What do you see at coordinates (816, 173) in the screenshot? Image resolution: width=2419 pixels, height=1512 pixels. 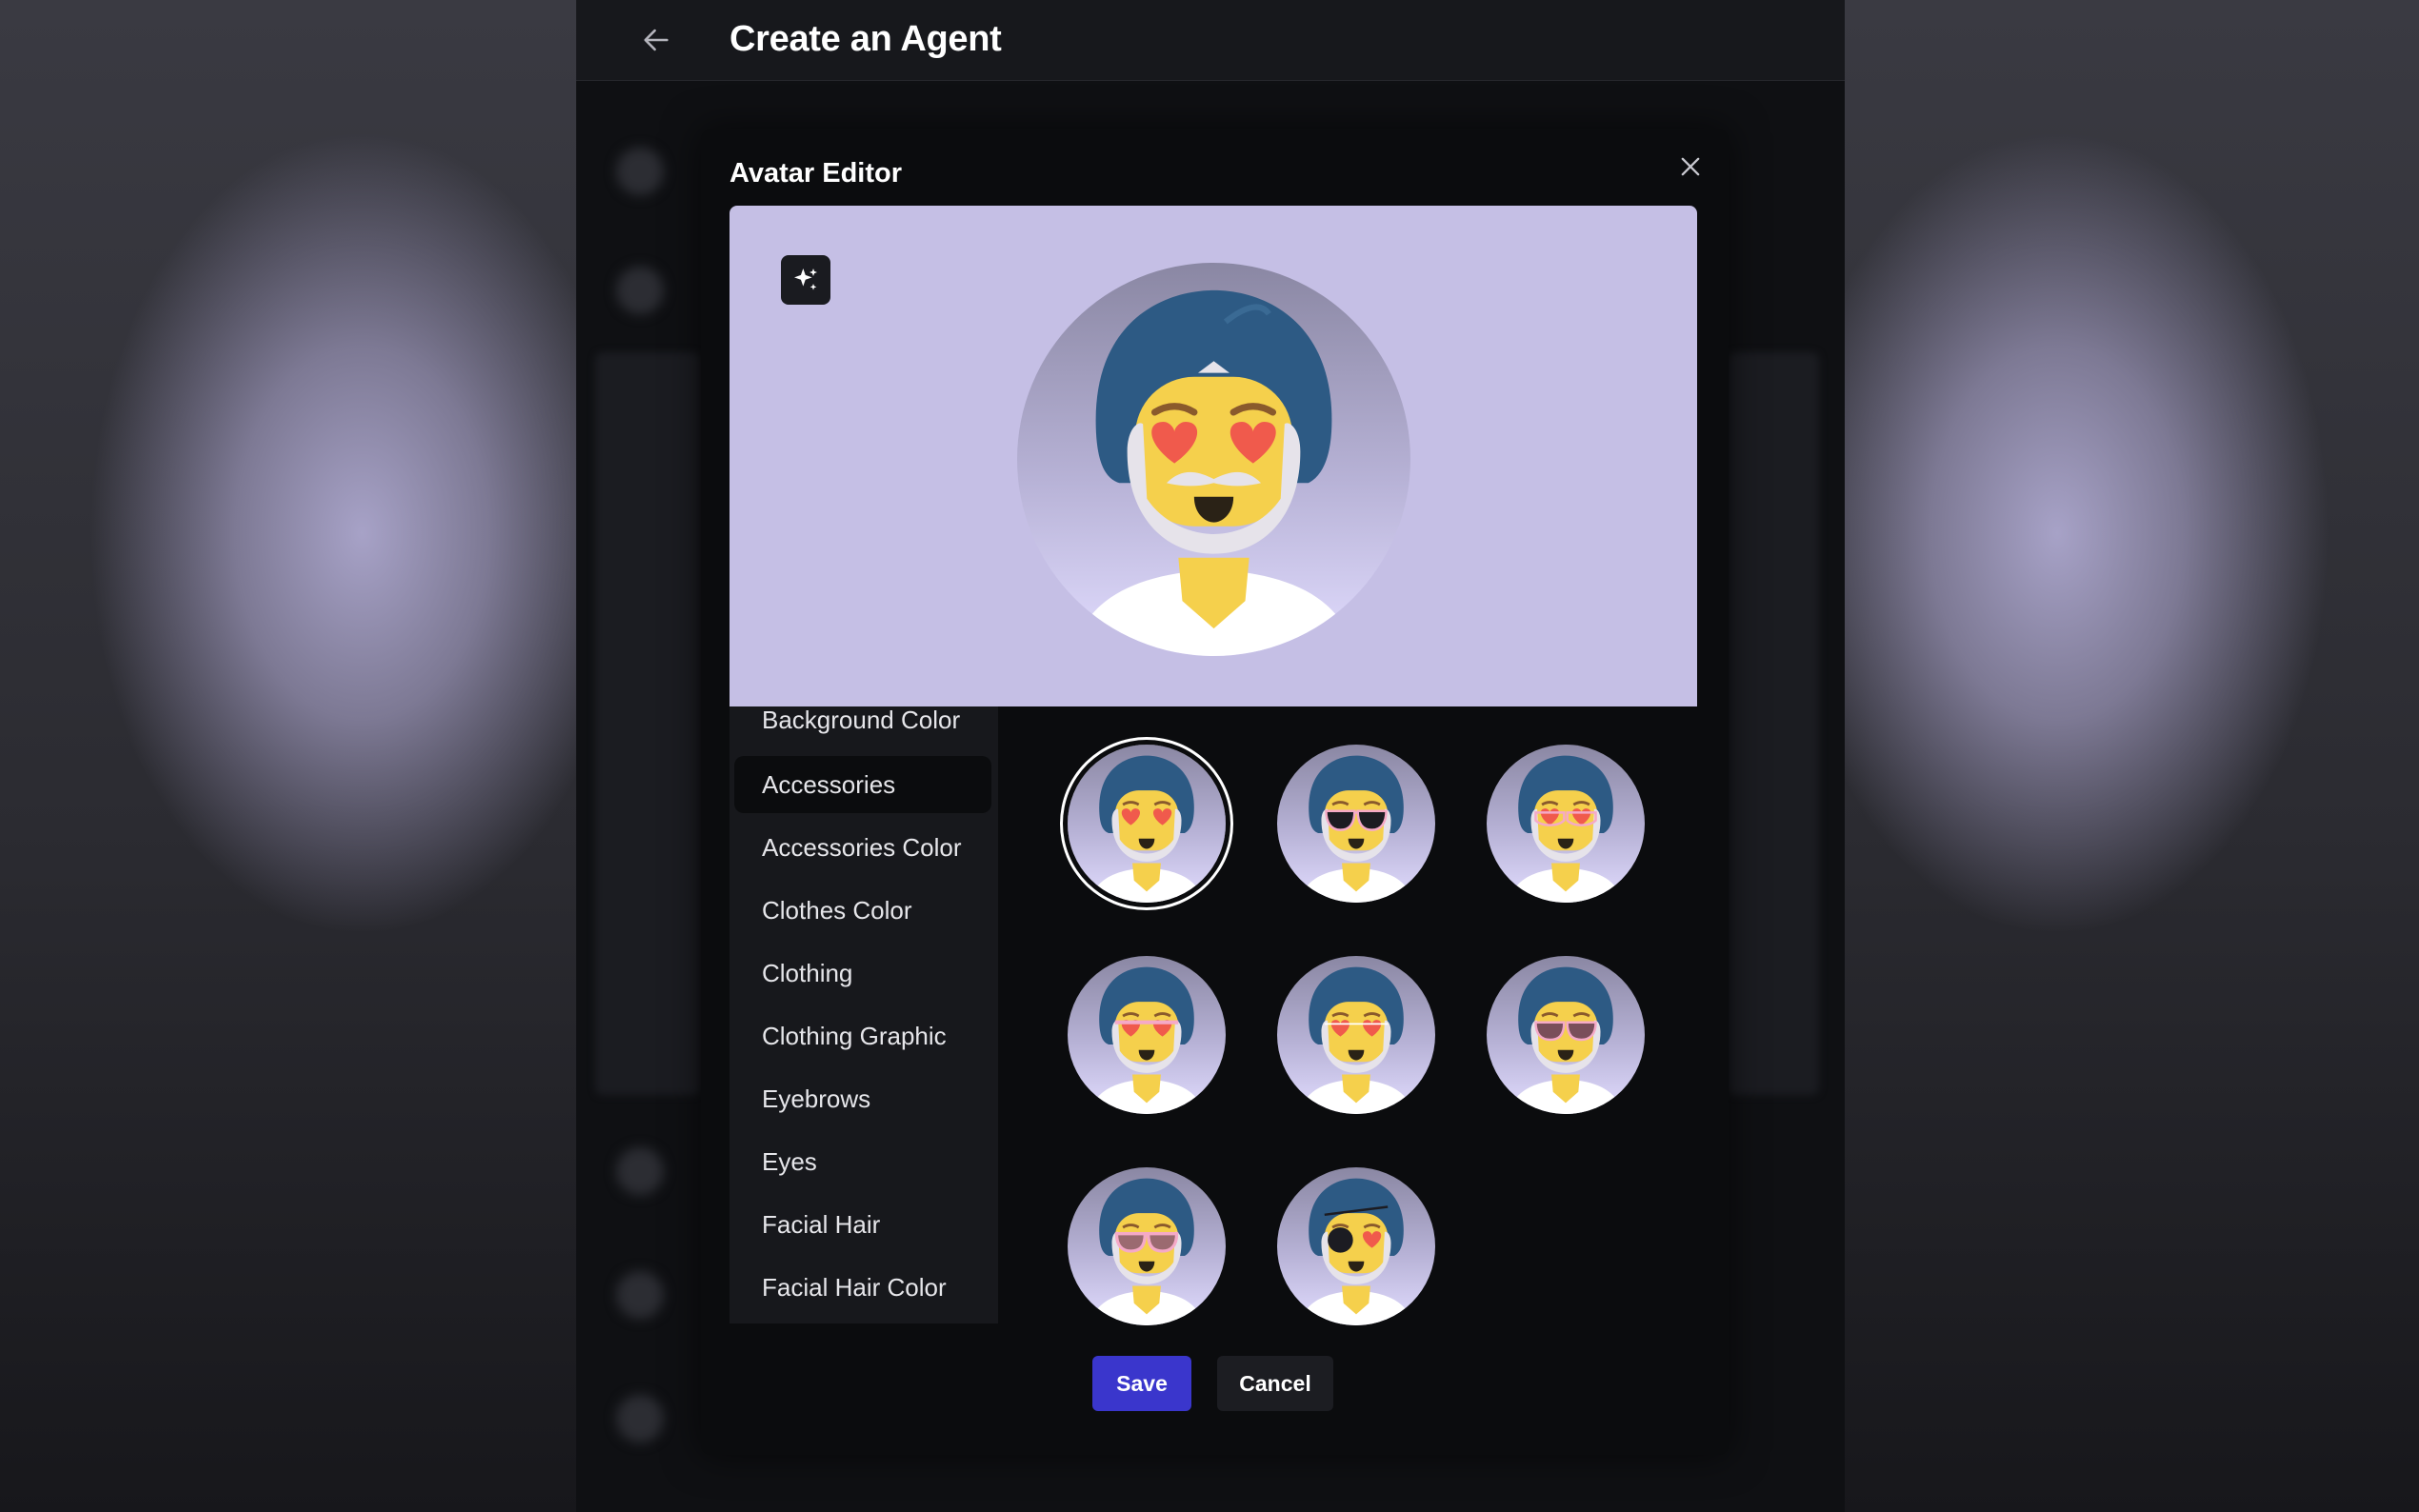 I see `modal-title: Avatar Editor` at bounding box center [816, 173].